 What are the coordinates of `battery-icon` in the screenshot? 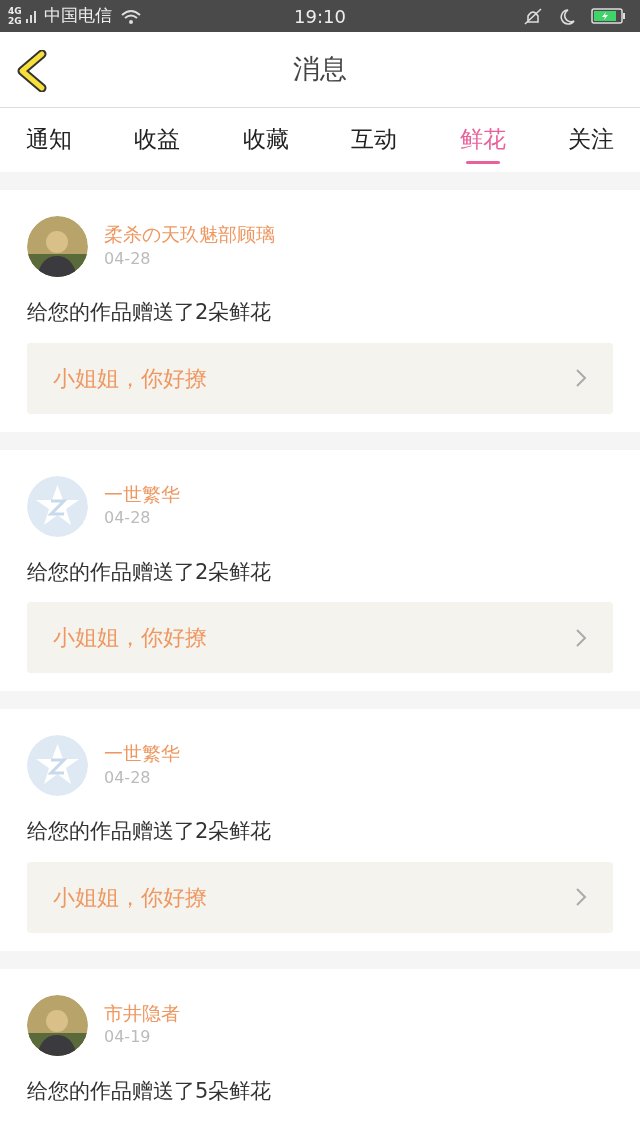 It's located at (608, 16).